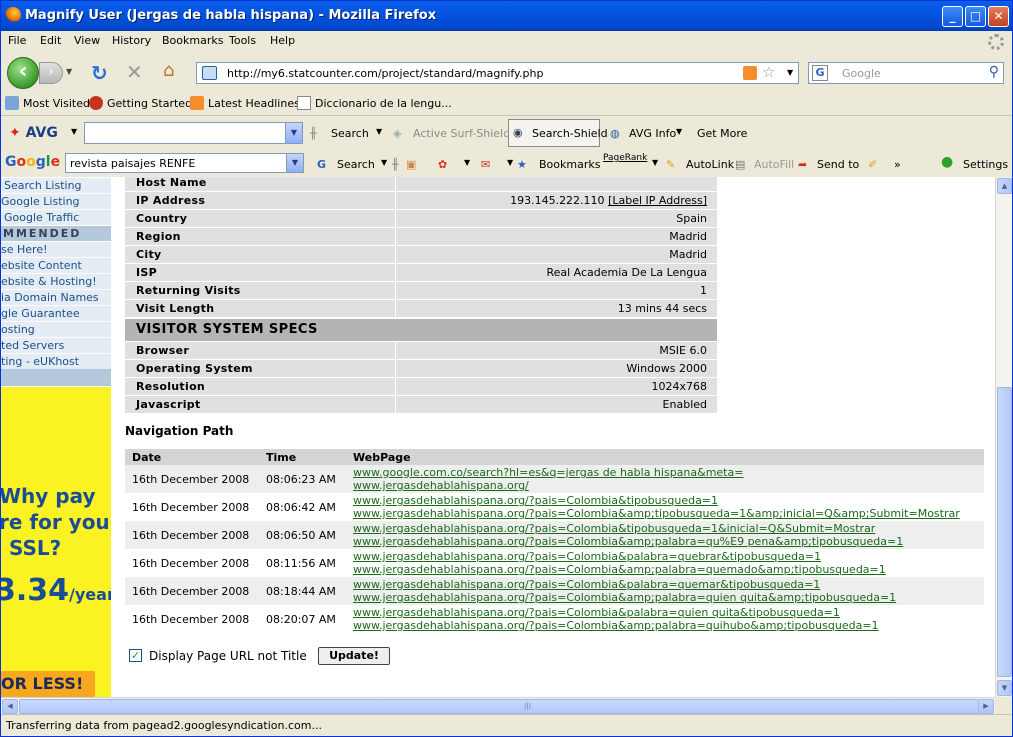 This screenshot has height=737, width=1013. I want to click on avg-search-input: ▼, so click(193, 133).